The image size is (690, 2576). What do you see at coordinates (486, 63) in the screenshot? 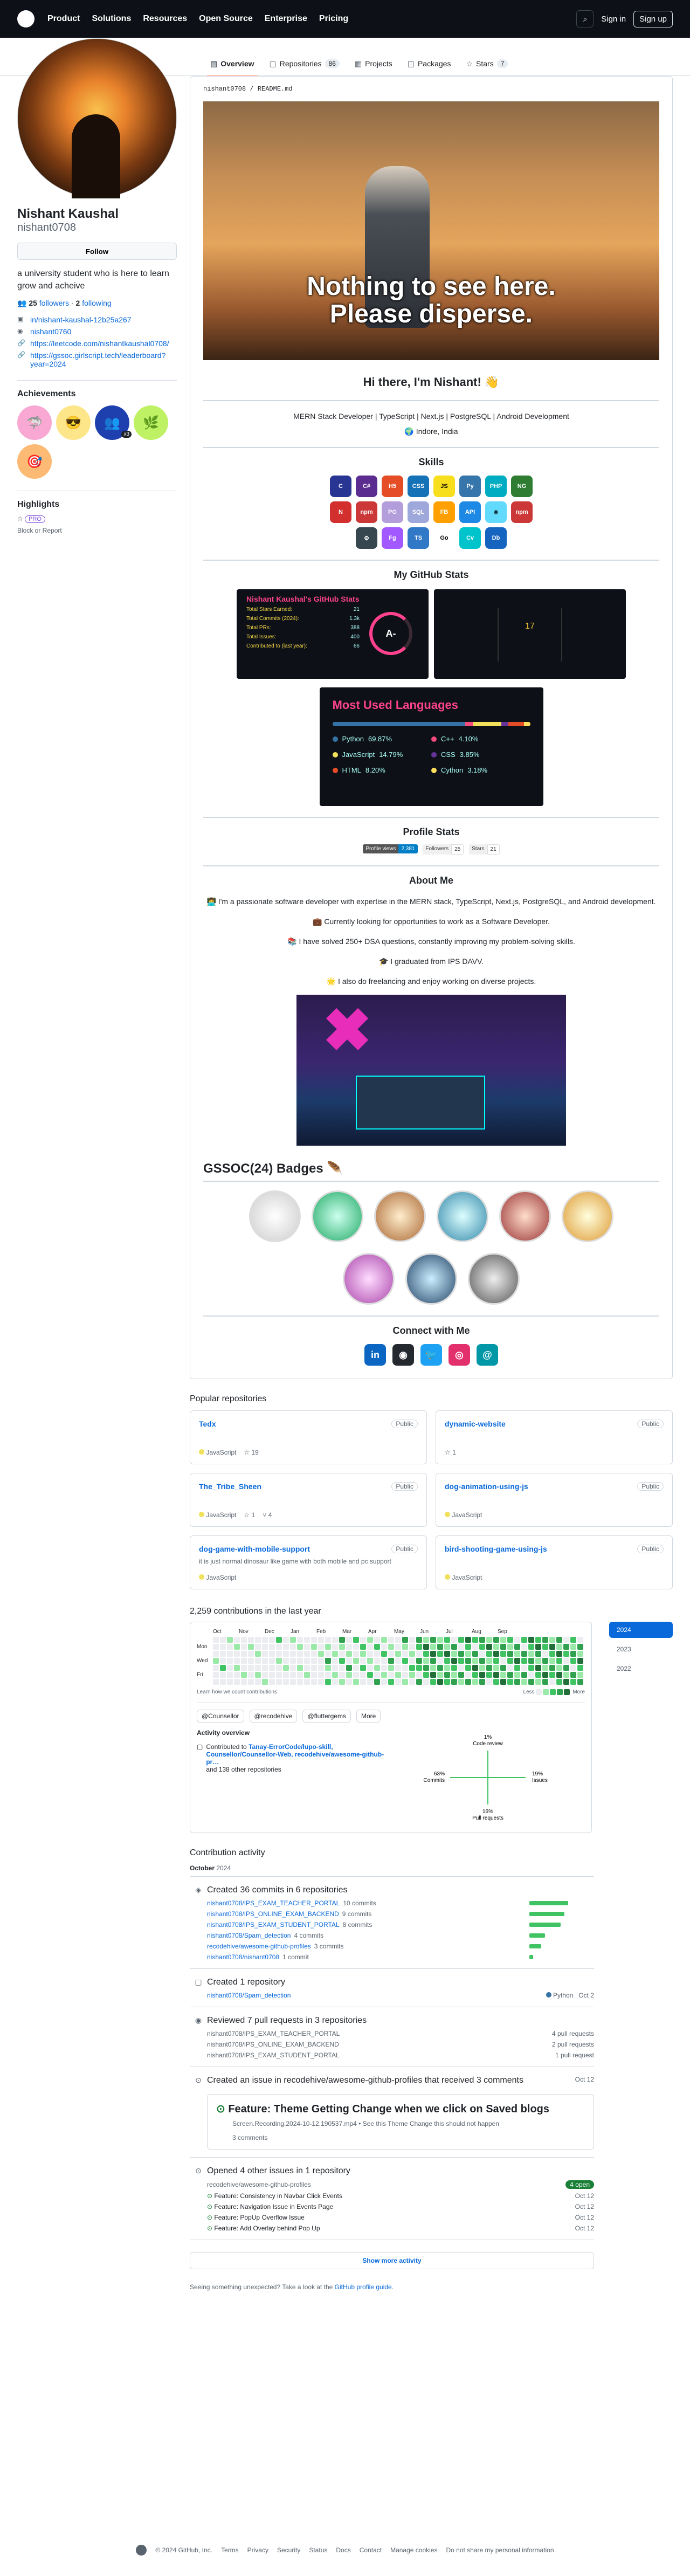
I see `tab-stars: ☆ Stars 7` at bounding box center [486, 63].